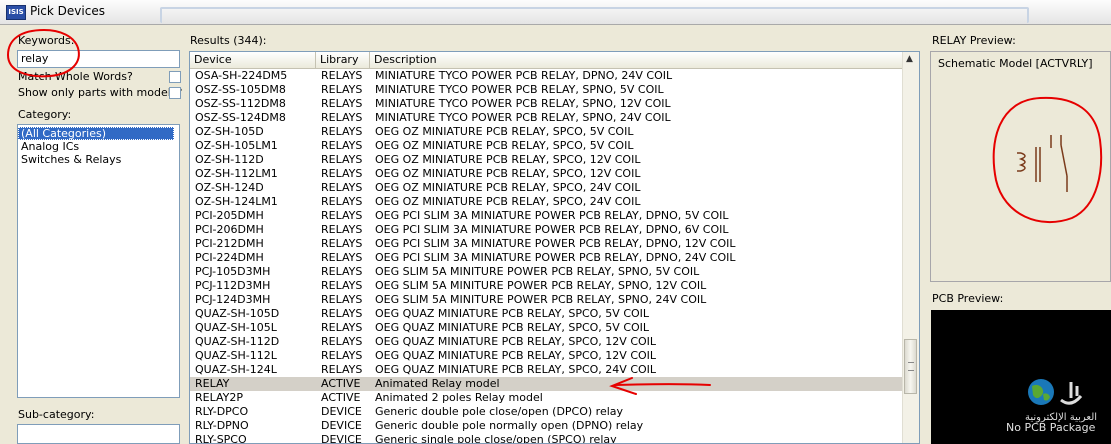 This screenshot has width=1111, height=444. I want to click on device-cell: PCI-205DMH, so click(229, 215).